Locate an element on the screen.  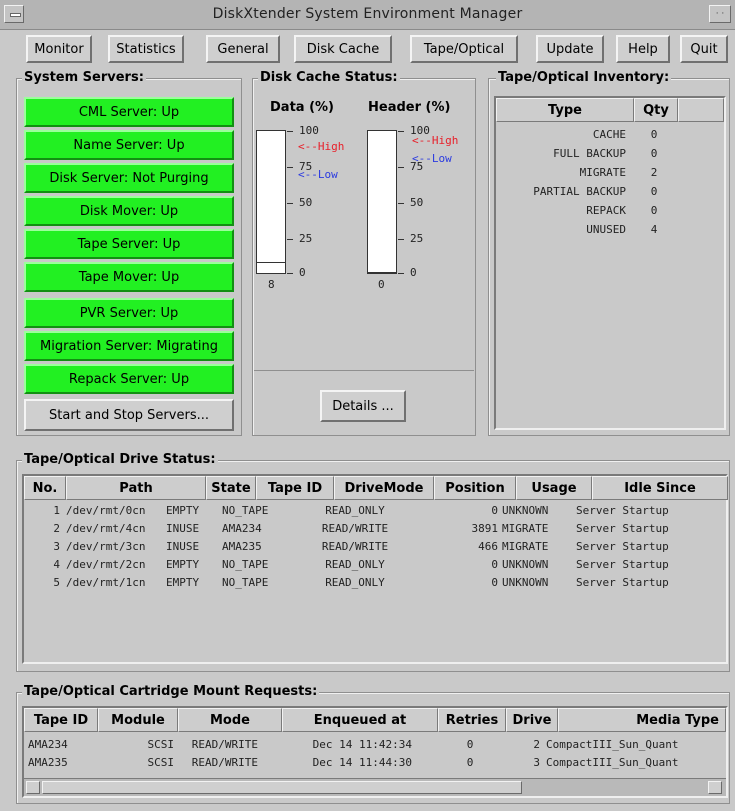
drive-tape-id: AMA235 is located at coordinates (242, 546).